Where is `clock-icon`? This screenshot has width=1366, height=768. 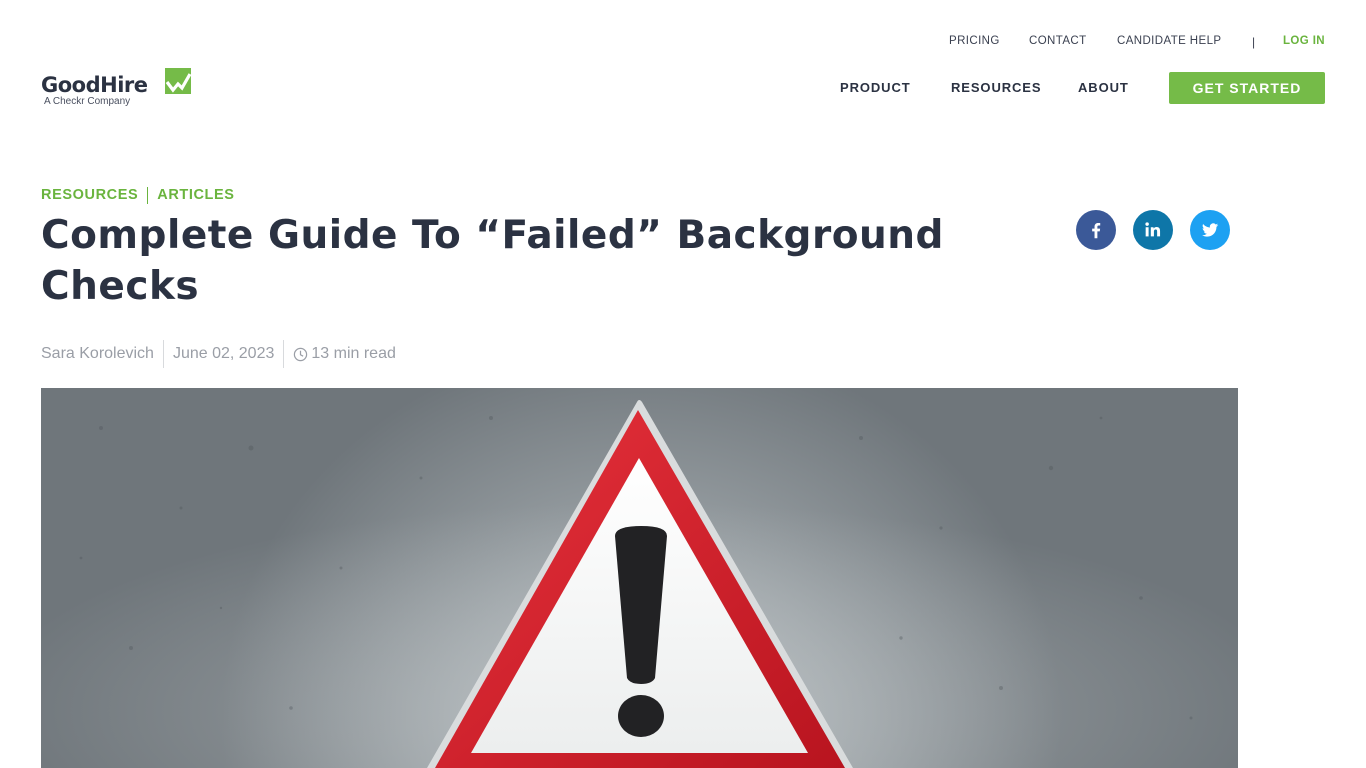
clock-icon is located at coordinates (301, 354).